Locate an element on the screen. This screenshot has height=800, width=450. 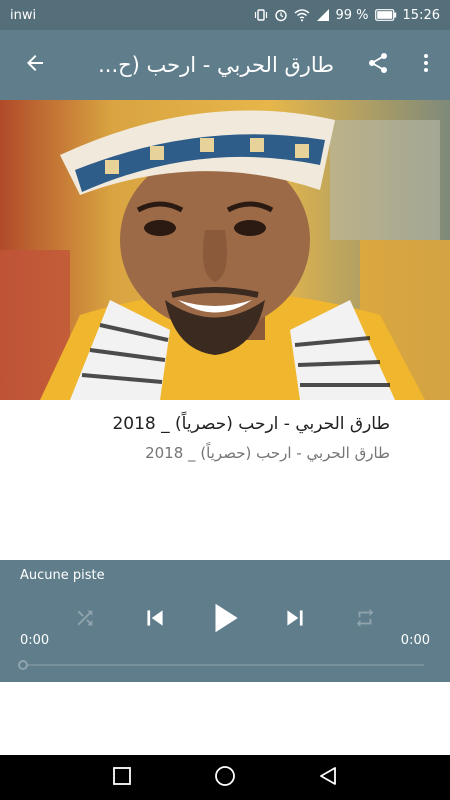
navigation-bar is located at coordinates (225, 777).